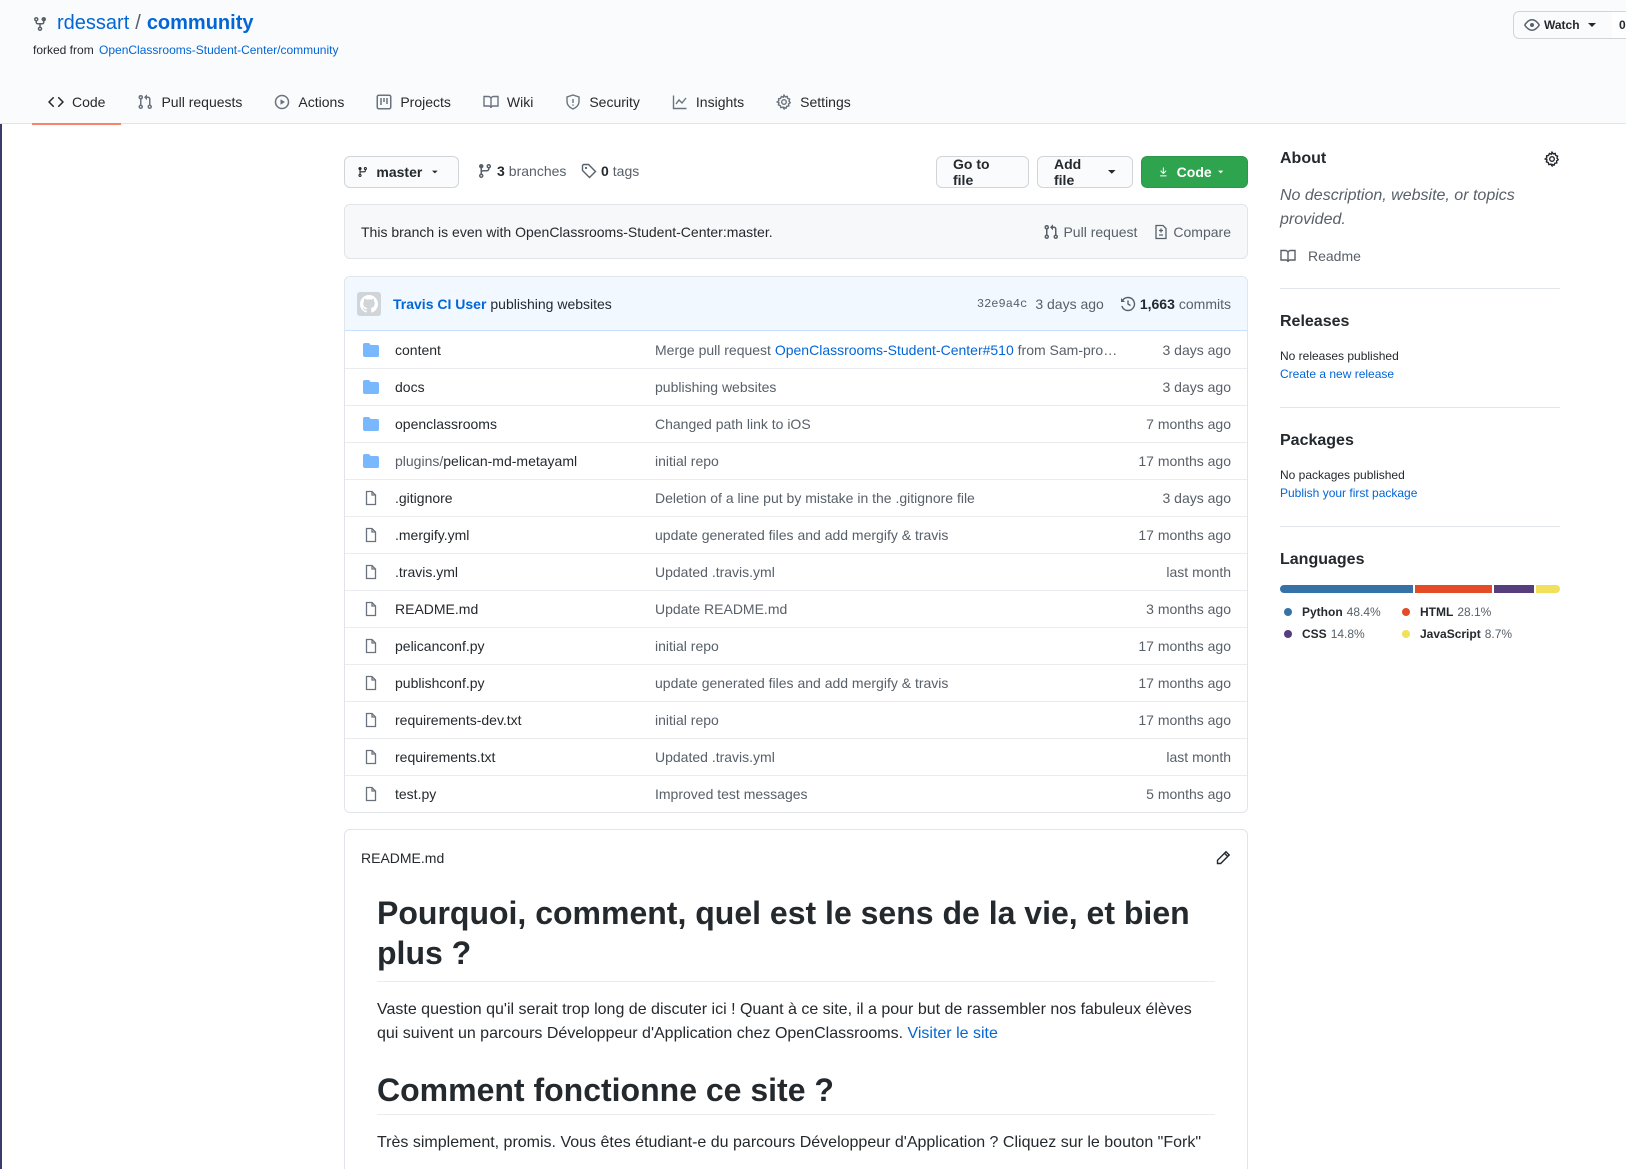  What do you see at coordinates (602, 102) in the screenshot?
I see `tab-security: Security` at bounding box center [602, 102].